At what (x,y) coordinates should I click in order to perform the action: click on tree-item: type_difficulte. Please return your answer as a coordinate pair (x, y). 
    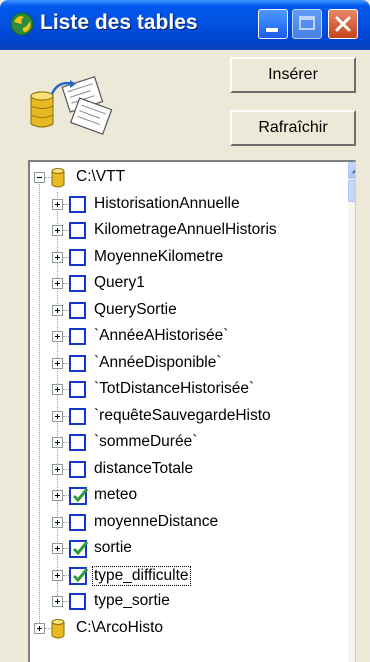
    Looking at the image, I should click on (188, 576).